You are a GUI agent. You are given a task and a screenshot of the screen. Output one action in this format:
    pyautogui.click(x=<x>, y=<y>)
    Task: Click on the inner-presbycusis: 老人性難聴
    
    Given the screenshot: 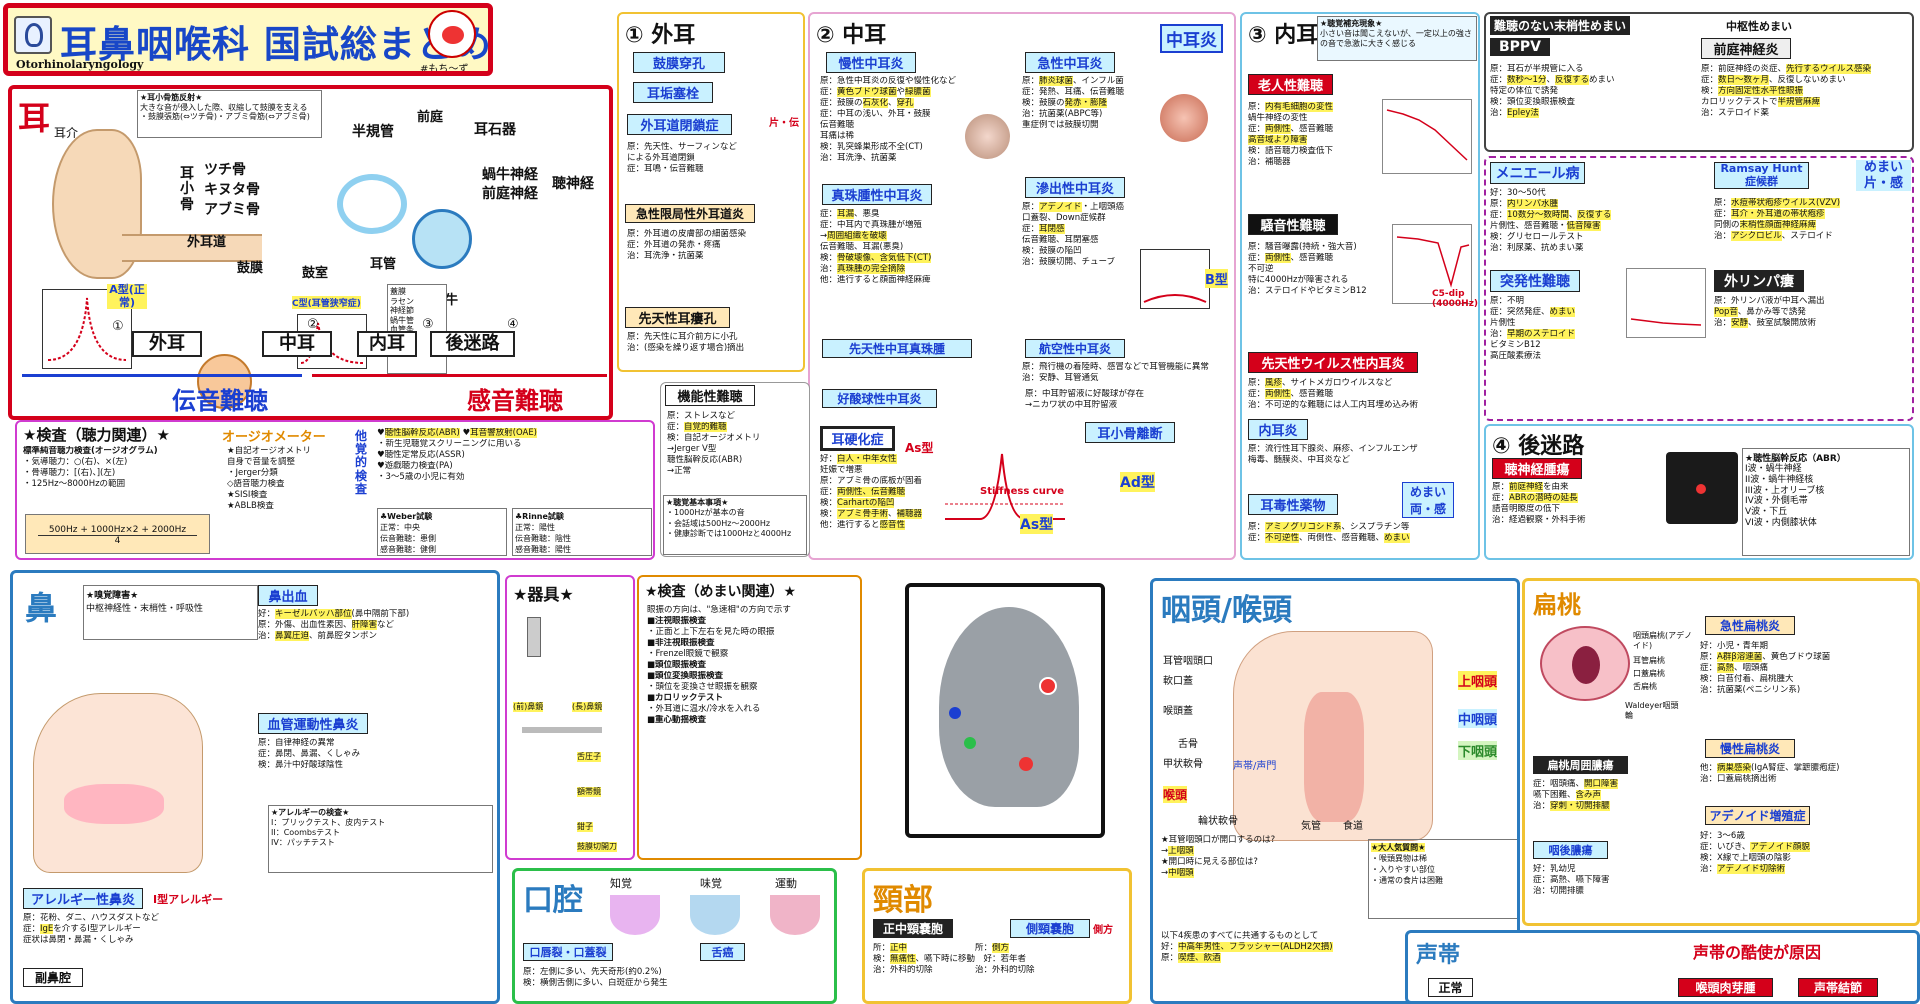 What is the action you would take?
    pyautogui.click(x=1290, y=84)
    